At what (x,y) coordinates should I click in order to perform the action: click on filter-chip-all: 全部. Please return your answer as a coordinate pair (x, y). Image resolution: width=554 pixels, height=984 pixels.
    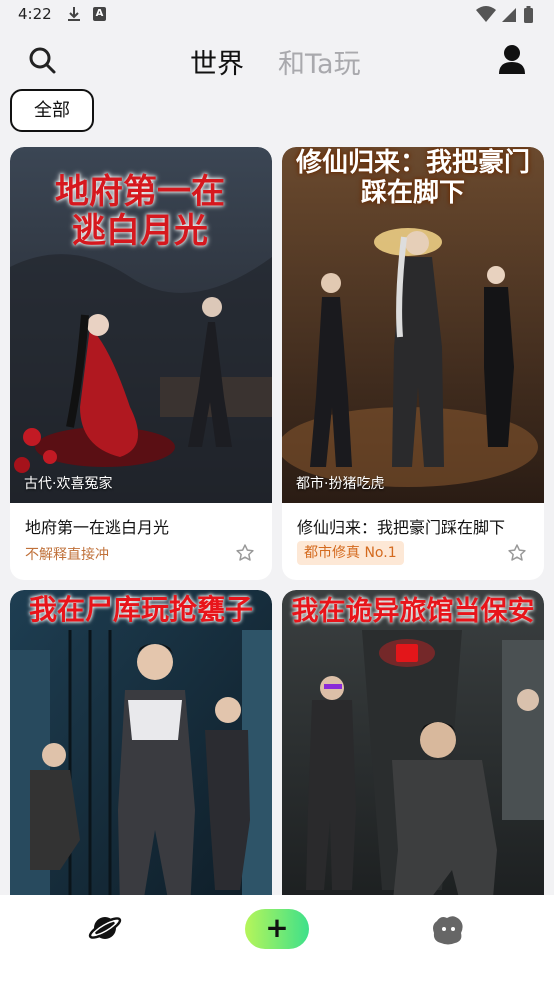
    Looking at the image, I should click on (52, 110).